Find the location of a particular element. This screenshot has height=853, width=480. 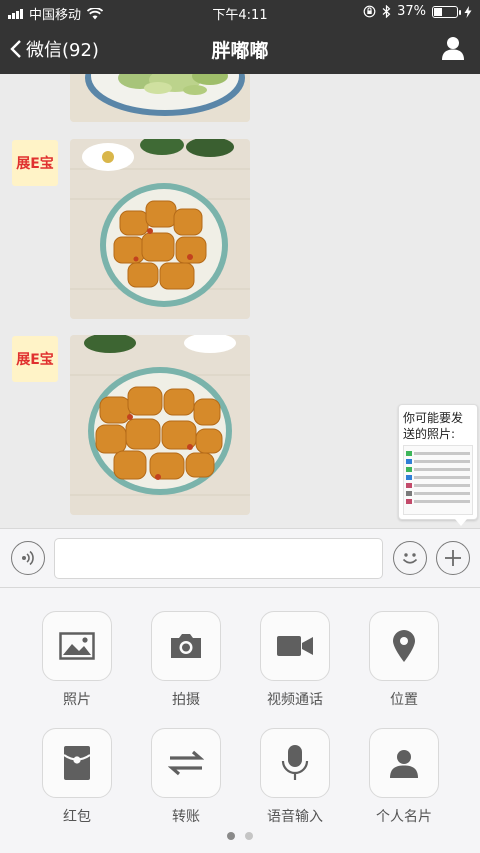

tool-photo: 照片 is located at coordinates (77, 660).